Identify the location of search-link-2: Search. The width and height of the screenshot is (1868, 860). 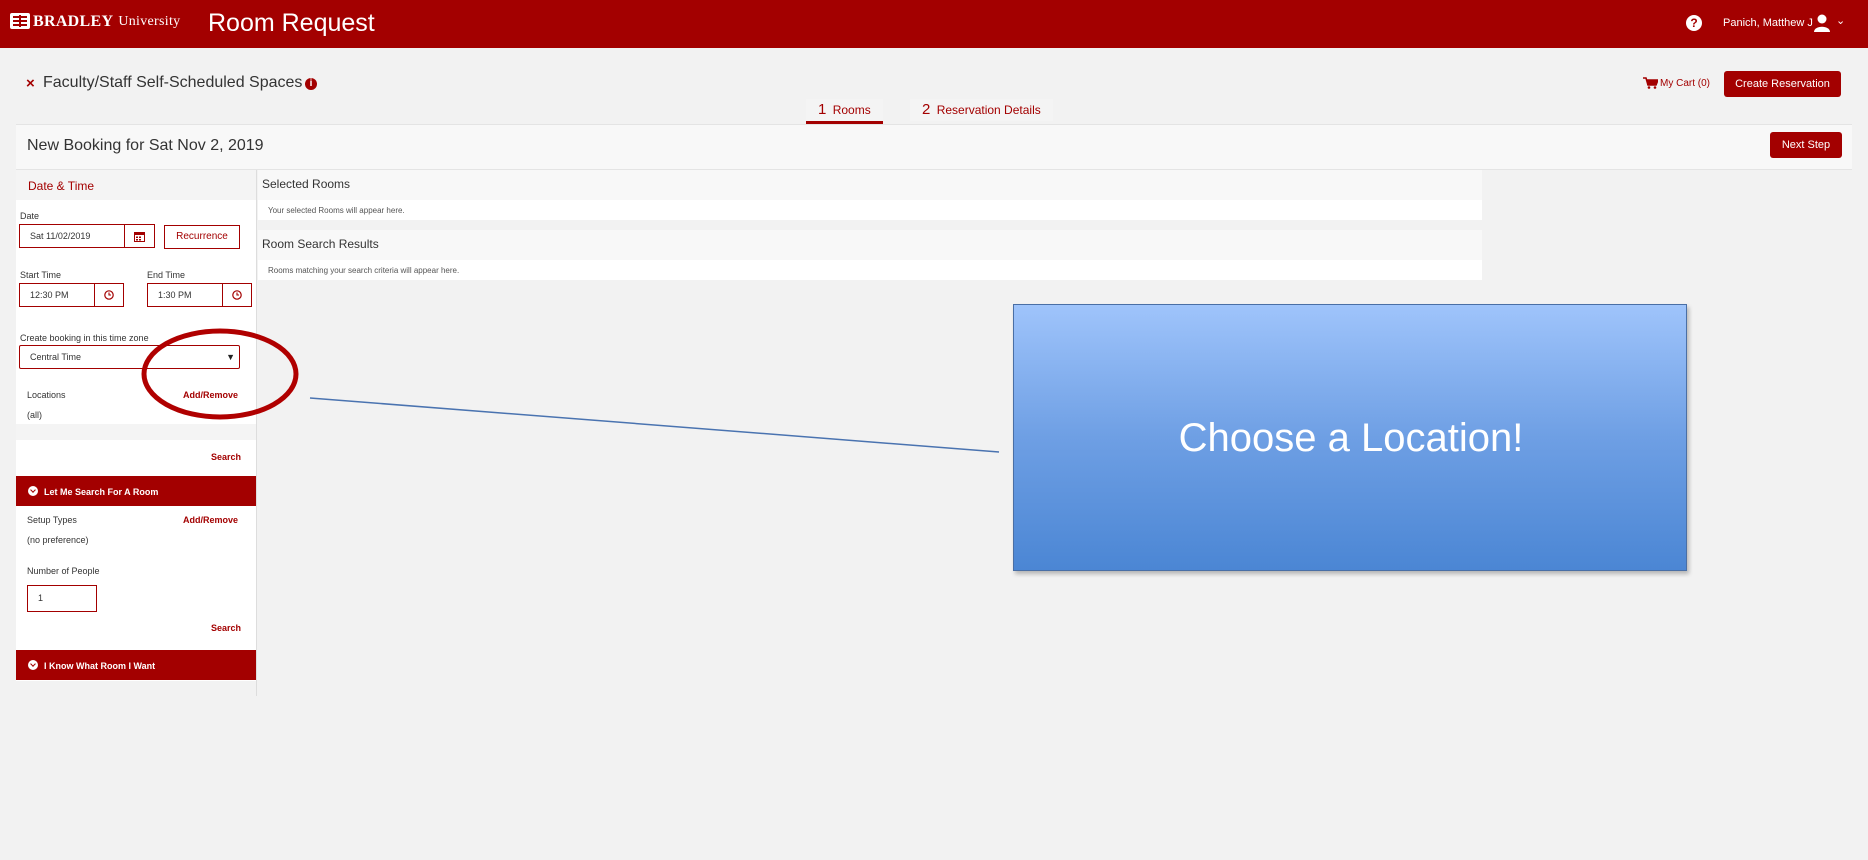
(226, 628).